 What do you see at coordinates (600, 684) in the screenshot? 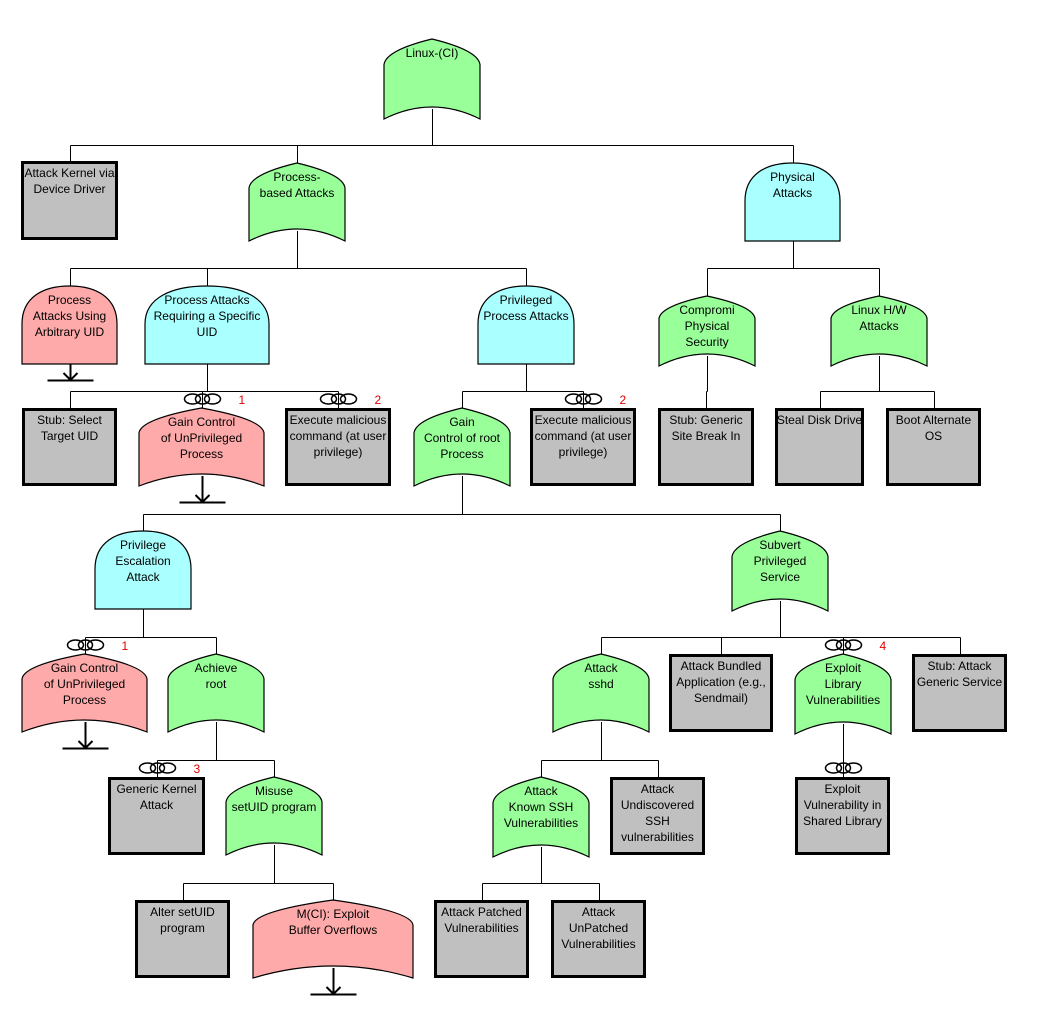
I see `node-label-line: sshd` at bounding box center [600, 684].